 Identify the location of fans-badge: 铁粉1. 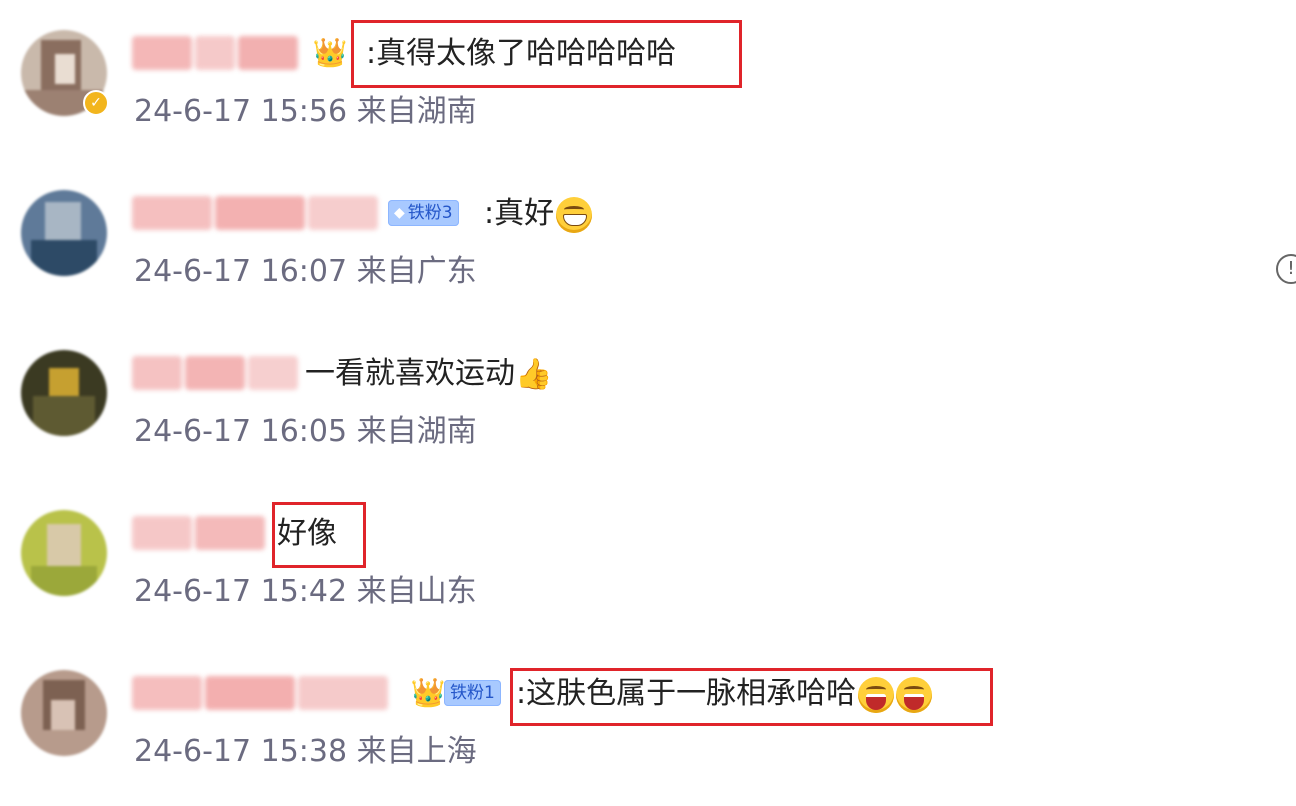
(472, 693).